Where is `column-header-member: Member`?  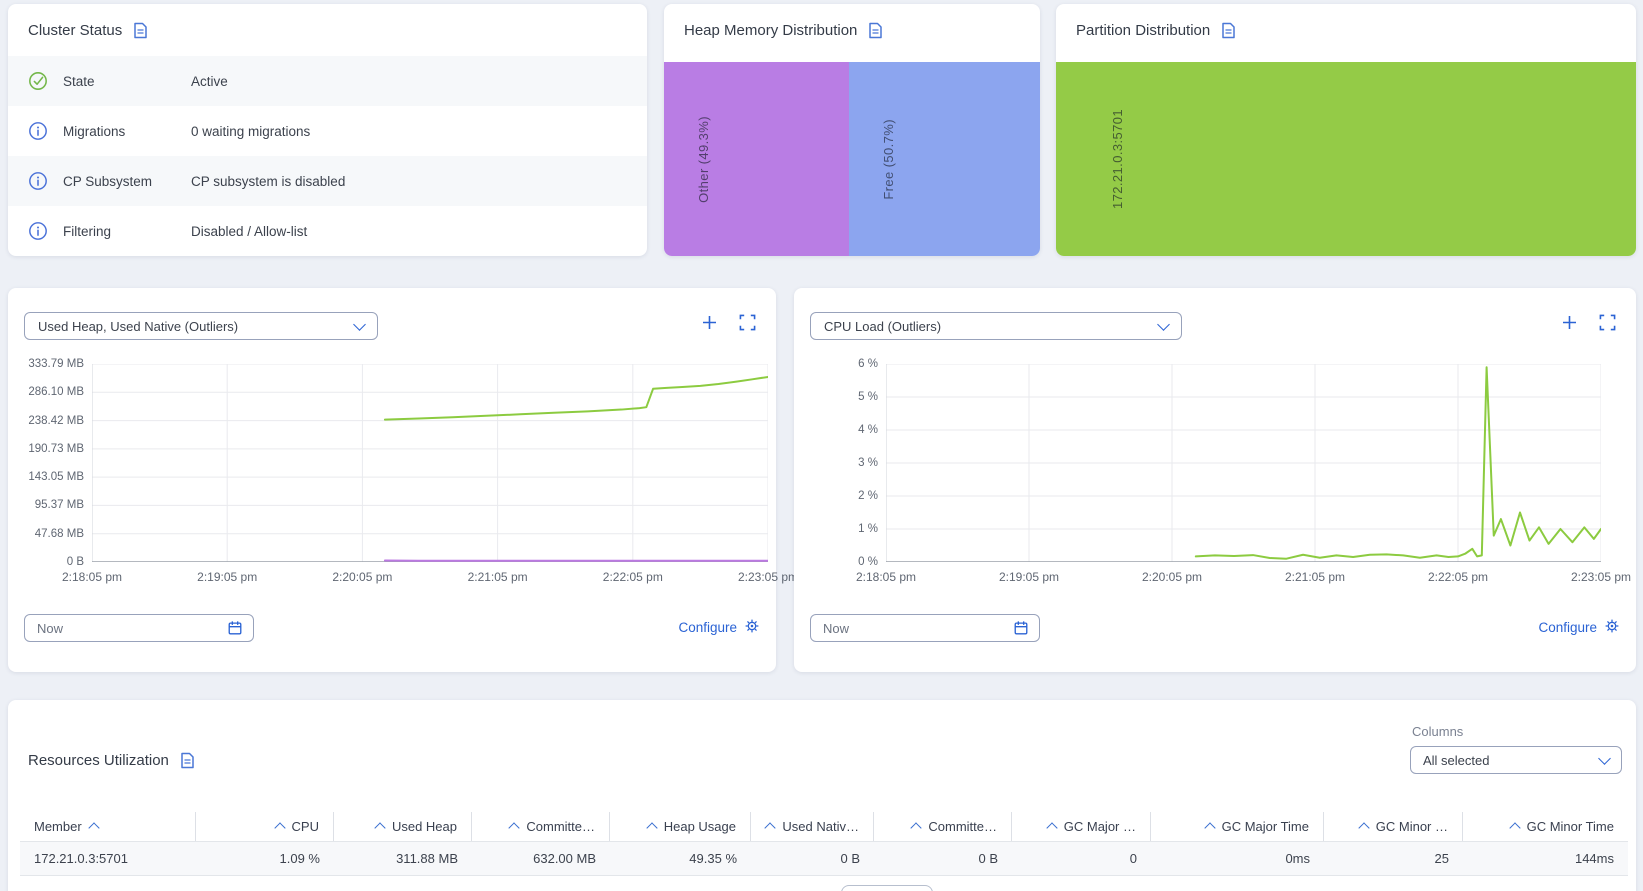
column-header-member: Member is located at coordinates (108, 826).